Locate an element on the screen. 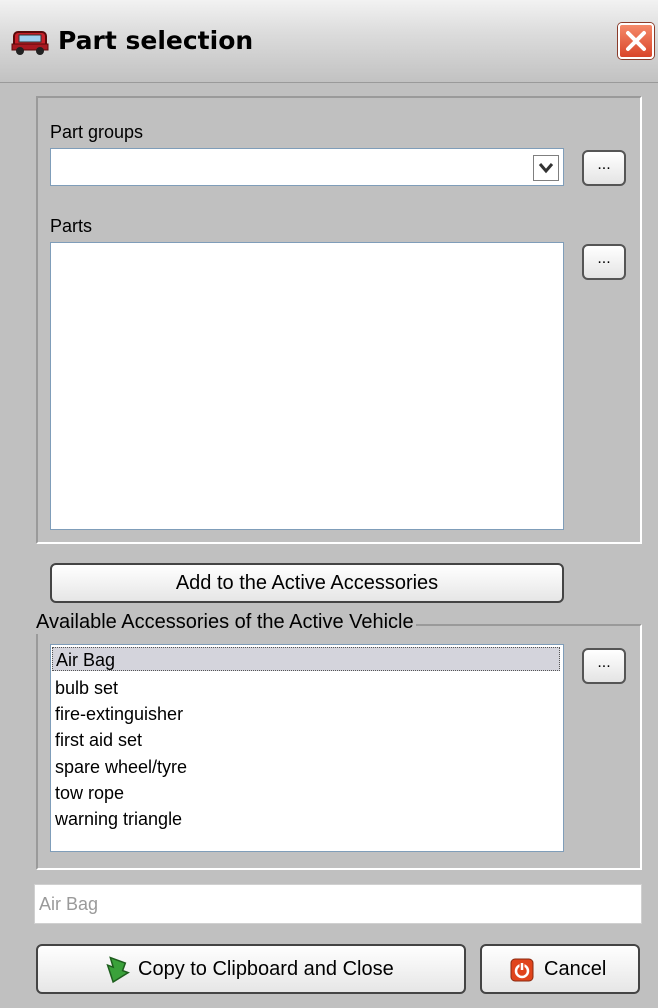 This screenshot has width=658, height=1008. cancel-button-label: Cancel is located at coordinates (575, 969).